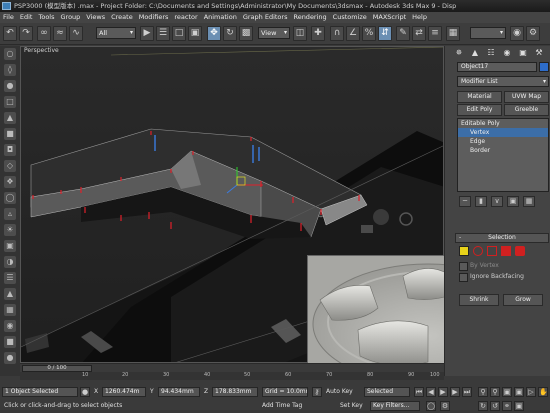 Image resolution: width=550 pixels, height=413 pixels. I want to click on previous-frame-icon: ◀, so click(431, 392).